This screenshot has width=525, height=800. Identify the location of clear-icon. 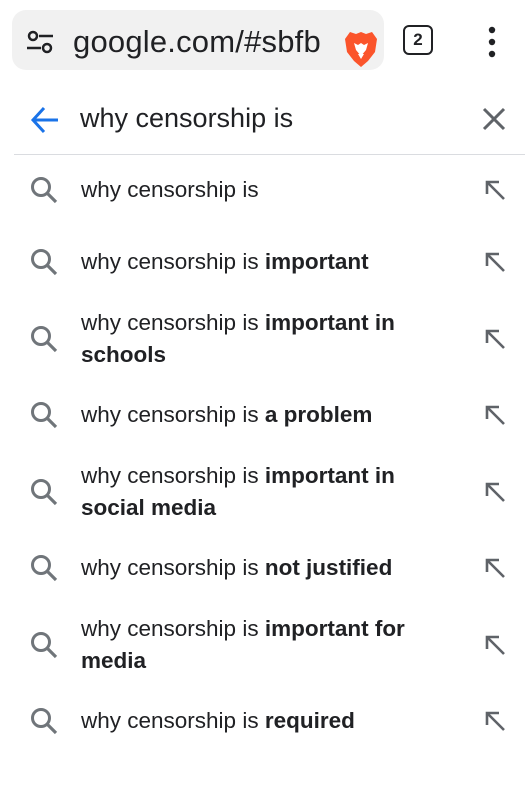
(494, 119).